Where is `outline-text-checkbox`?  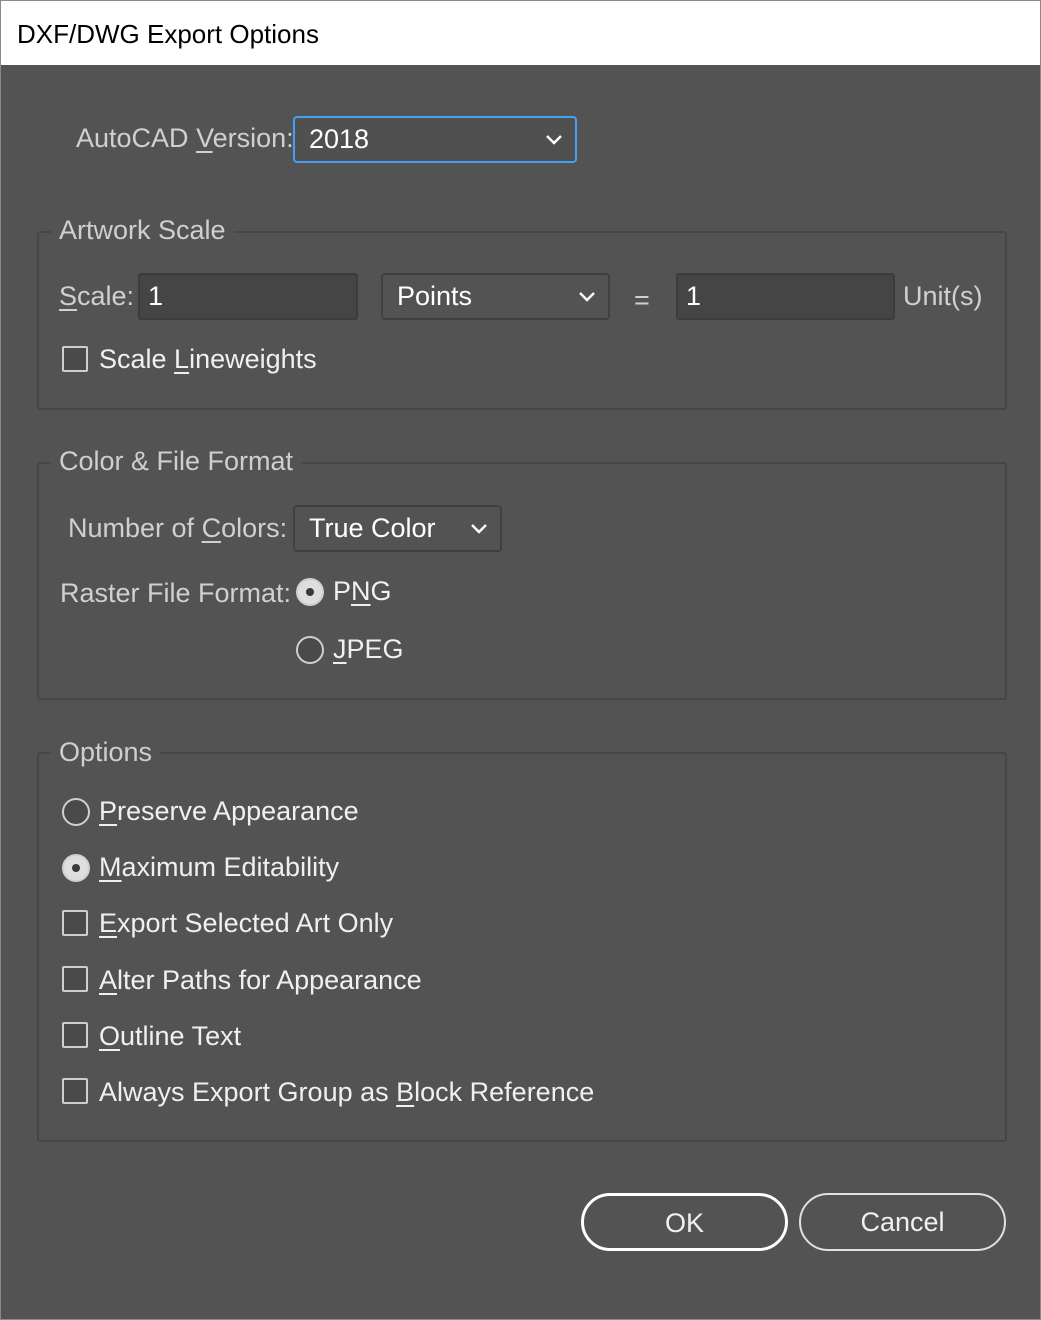 outline-text-checkbox is located at coordinates (75, 1035).